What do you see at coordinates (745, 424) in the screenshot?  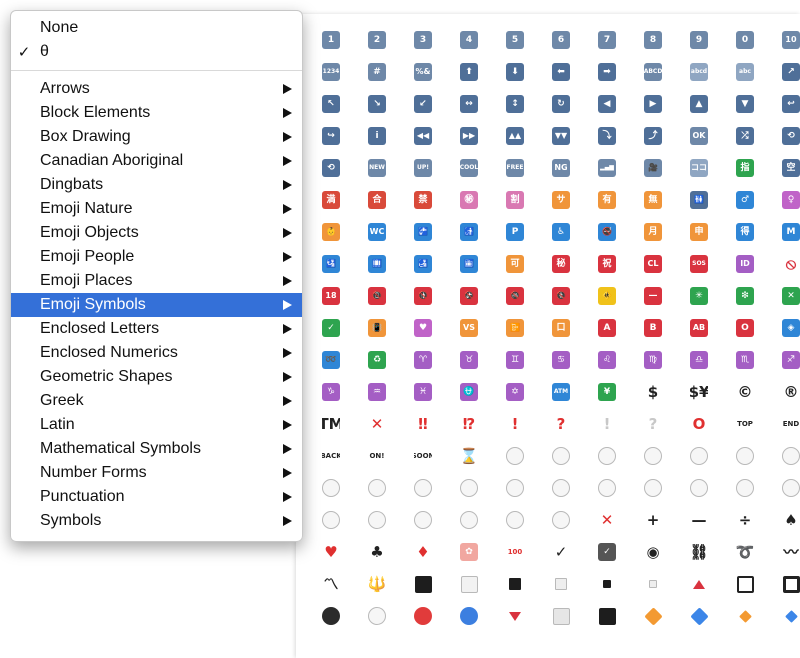 I see `emoji-cell: TOP` at bounding box center [745, 424].